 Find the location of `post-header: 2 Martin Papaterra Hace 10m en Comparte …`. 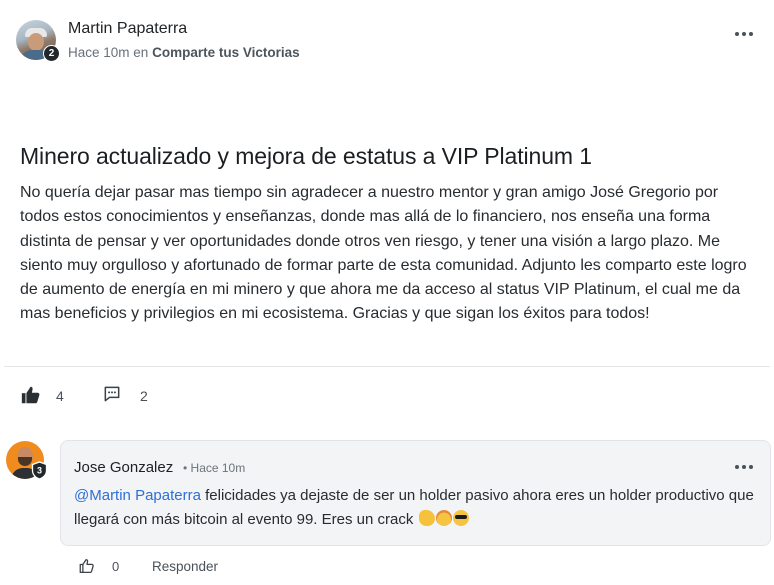

post-header: 2 Martin Papaterra Hace 10m en Comparte … is located at coordinates (386, 40).